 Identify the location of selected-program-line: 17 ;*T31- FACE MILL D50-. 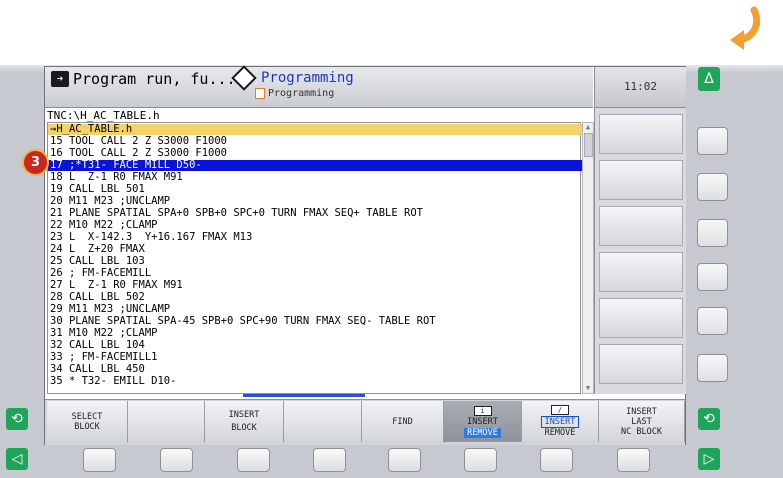
(317, 165).